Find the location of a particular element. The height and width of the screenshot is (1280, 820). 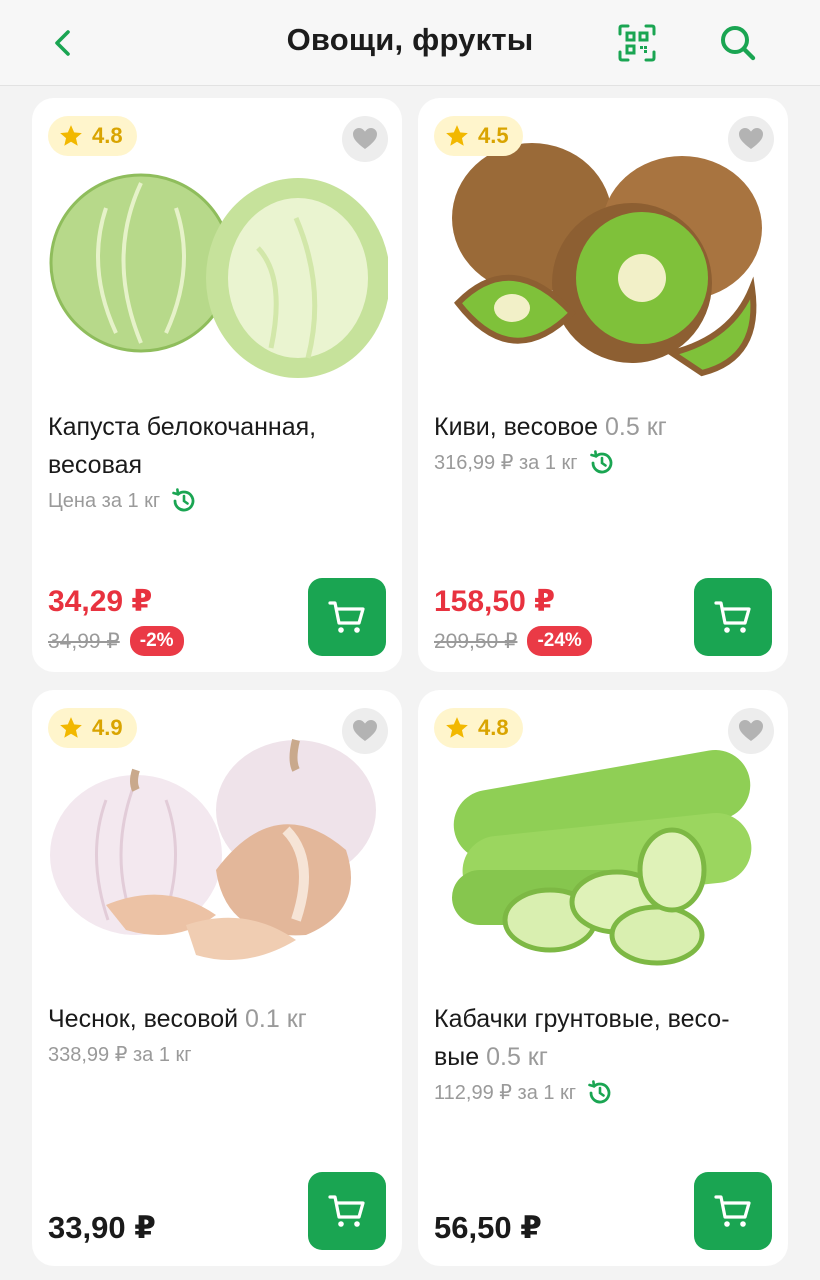

chevron-left-icon is located at coordinates (62, 43).